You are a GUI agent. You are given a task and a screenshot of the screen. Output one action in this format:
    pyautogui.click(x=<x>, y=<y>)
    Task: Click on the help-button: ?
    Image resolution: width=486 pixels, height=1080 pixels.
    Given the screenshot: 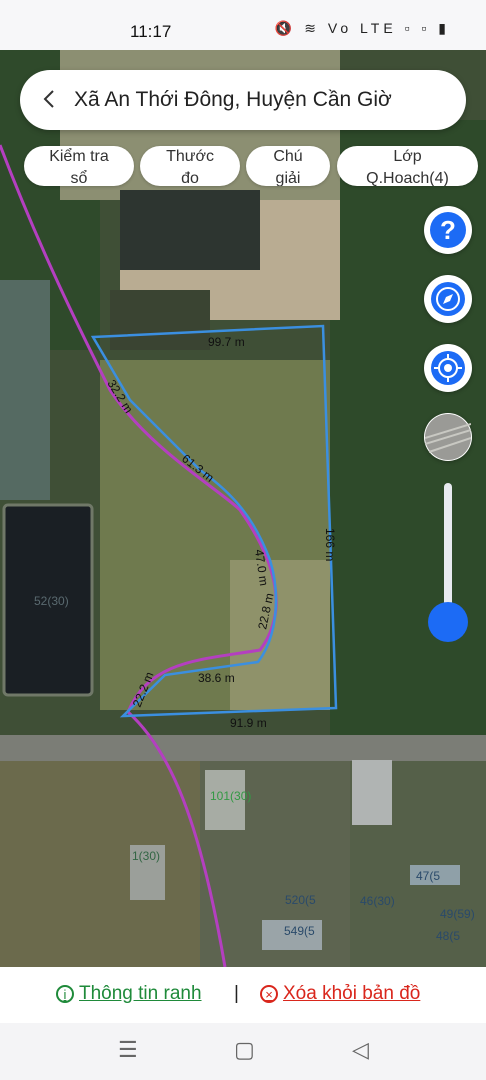 What is the action you would take?
    pyautogui.click(x=448, y=230)
    